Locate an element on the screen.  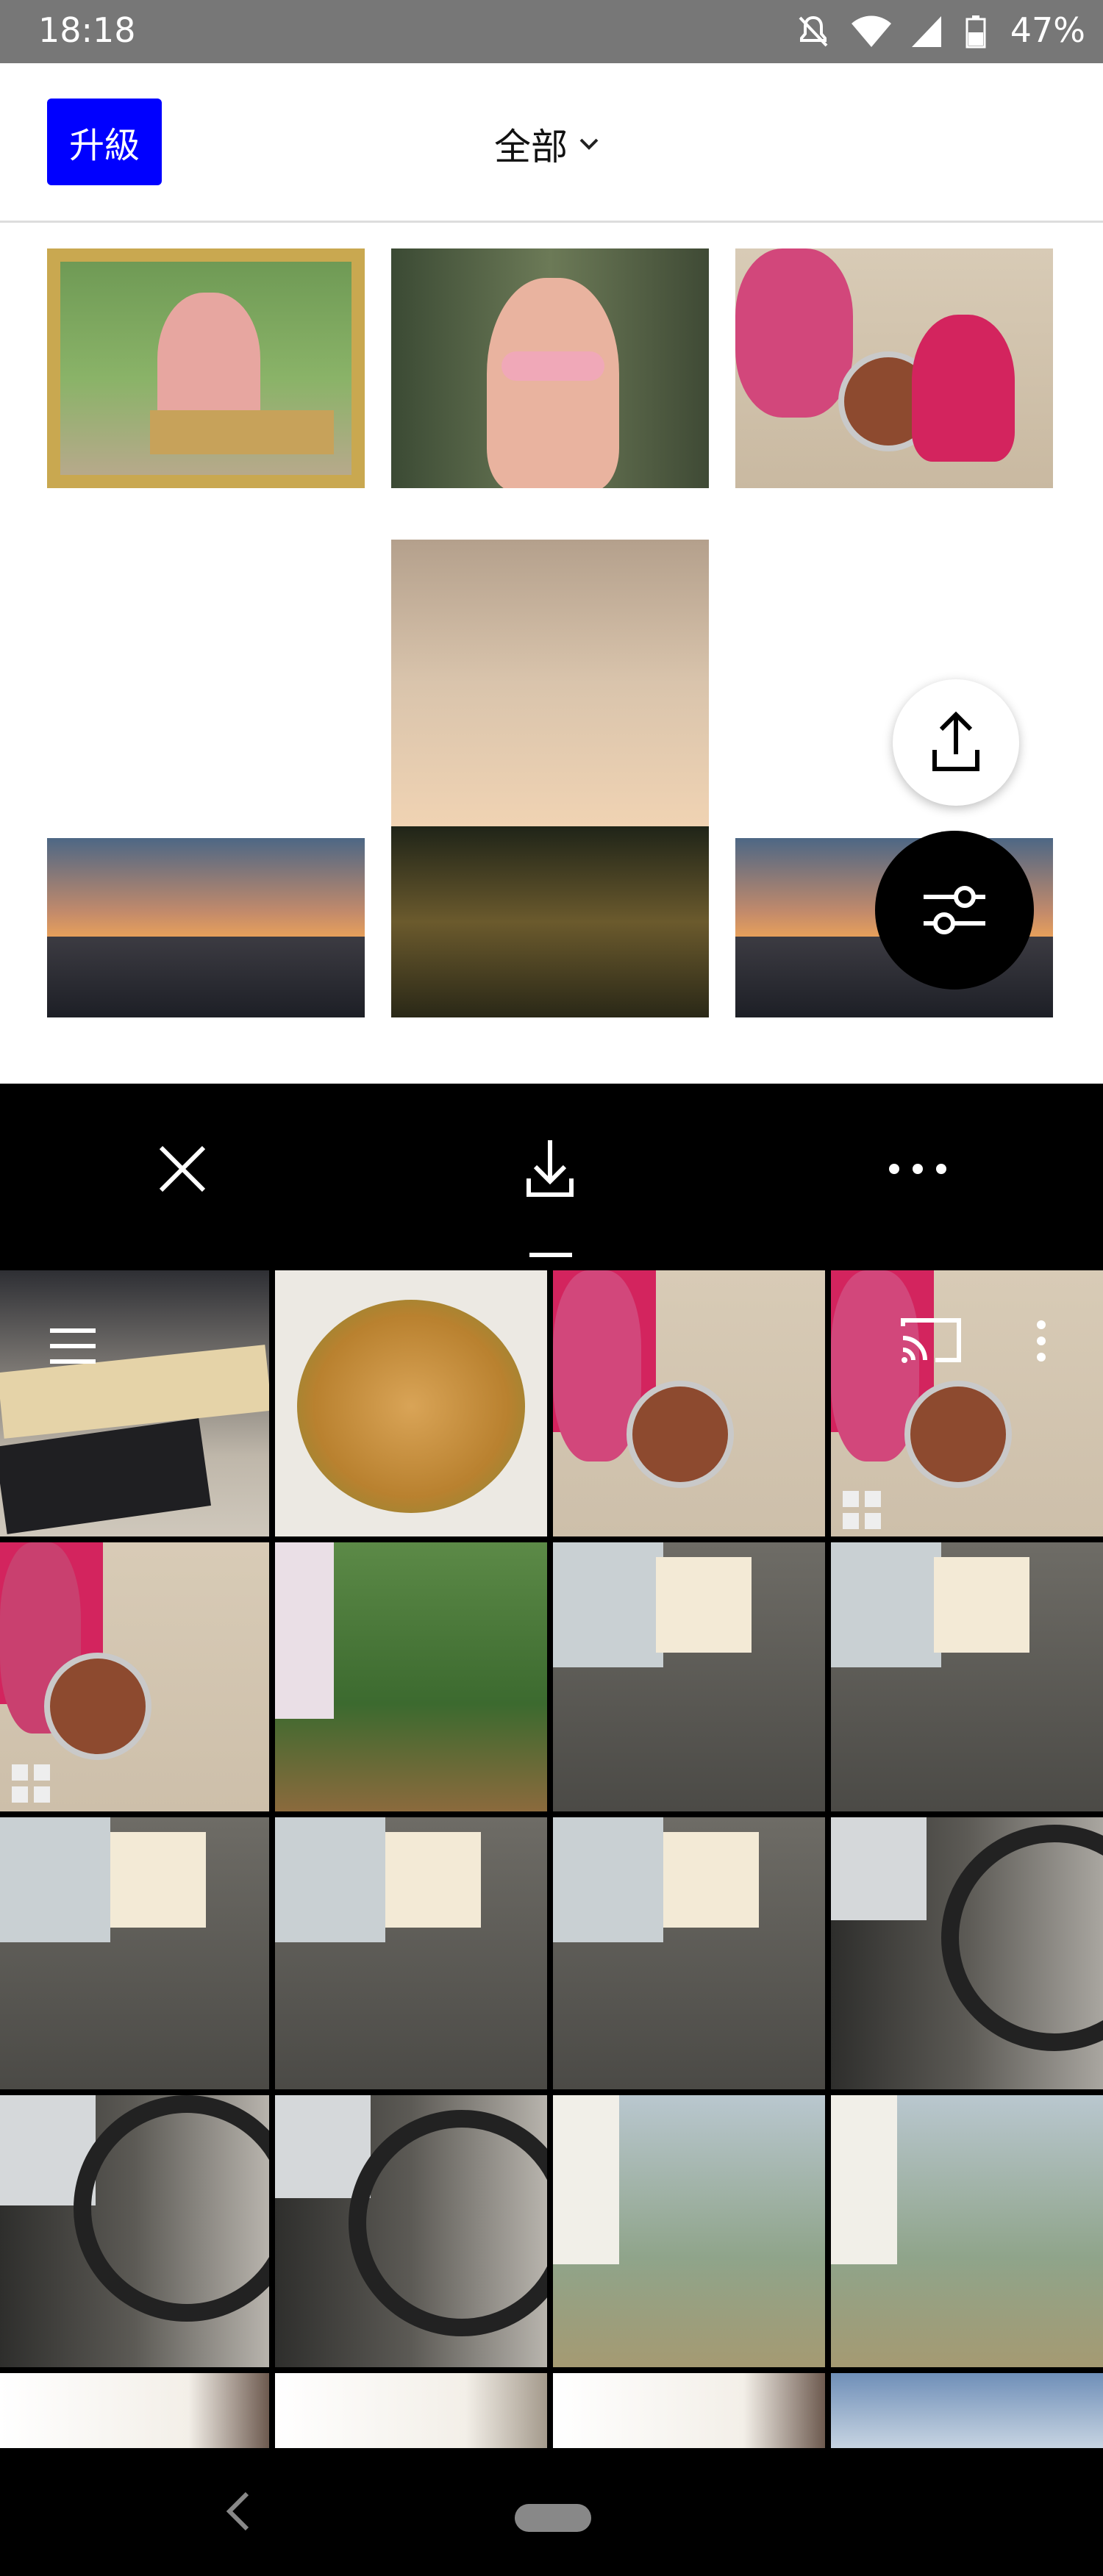
upgrade-button: 升級 is located at coordinates (104, 142).